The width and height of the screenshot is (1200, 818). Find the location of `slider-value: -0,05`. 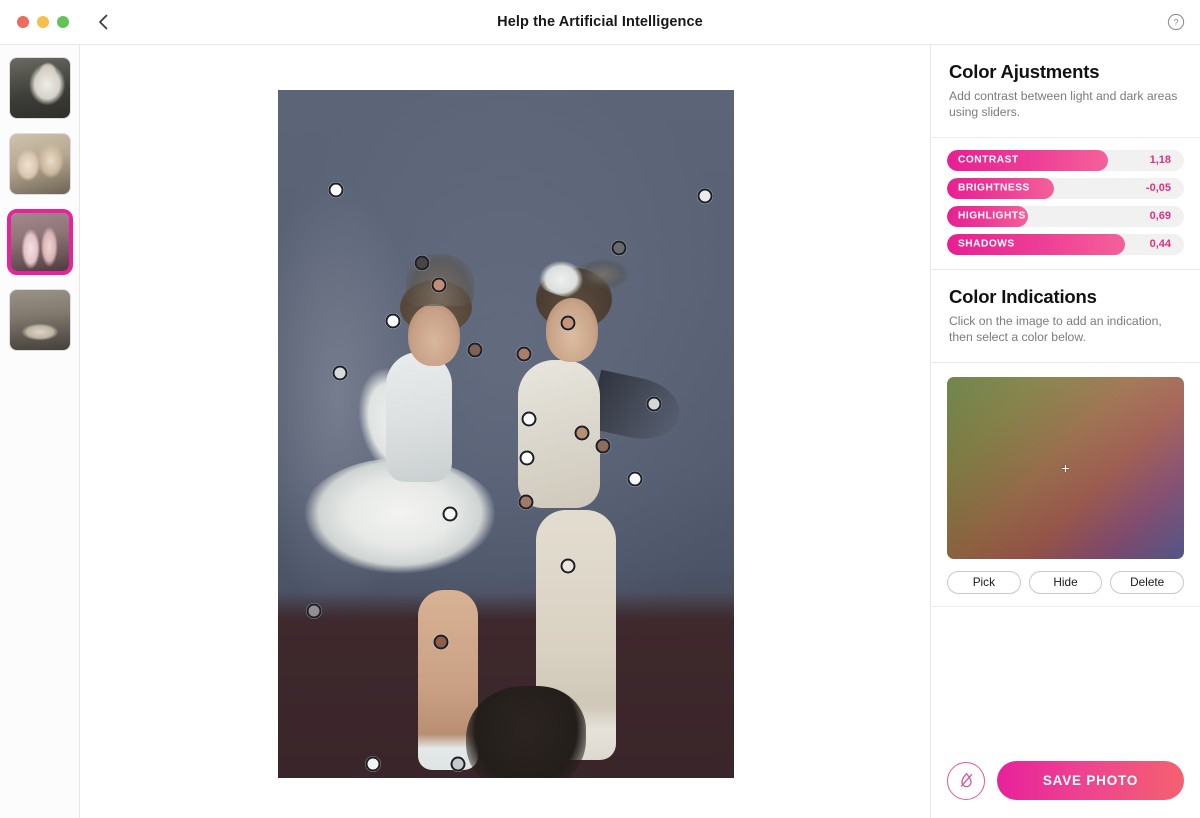

slider-value: -0,05 is located at coordinates (1158, 188).